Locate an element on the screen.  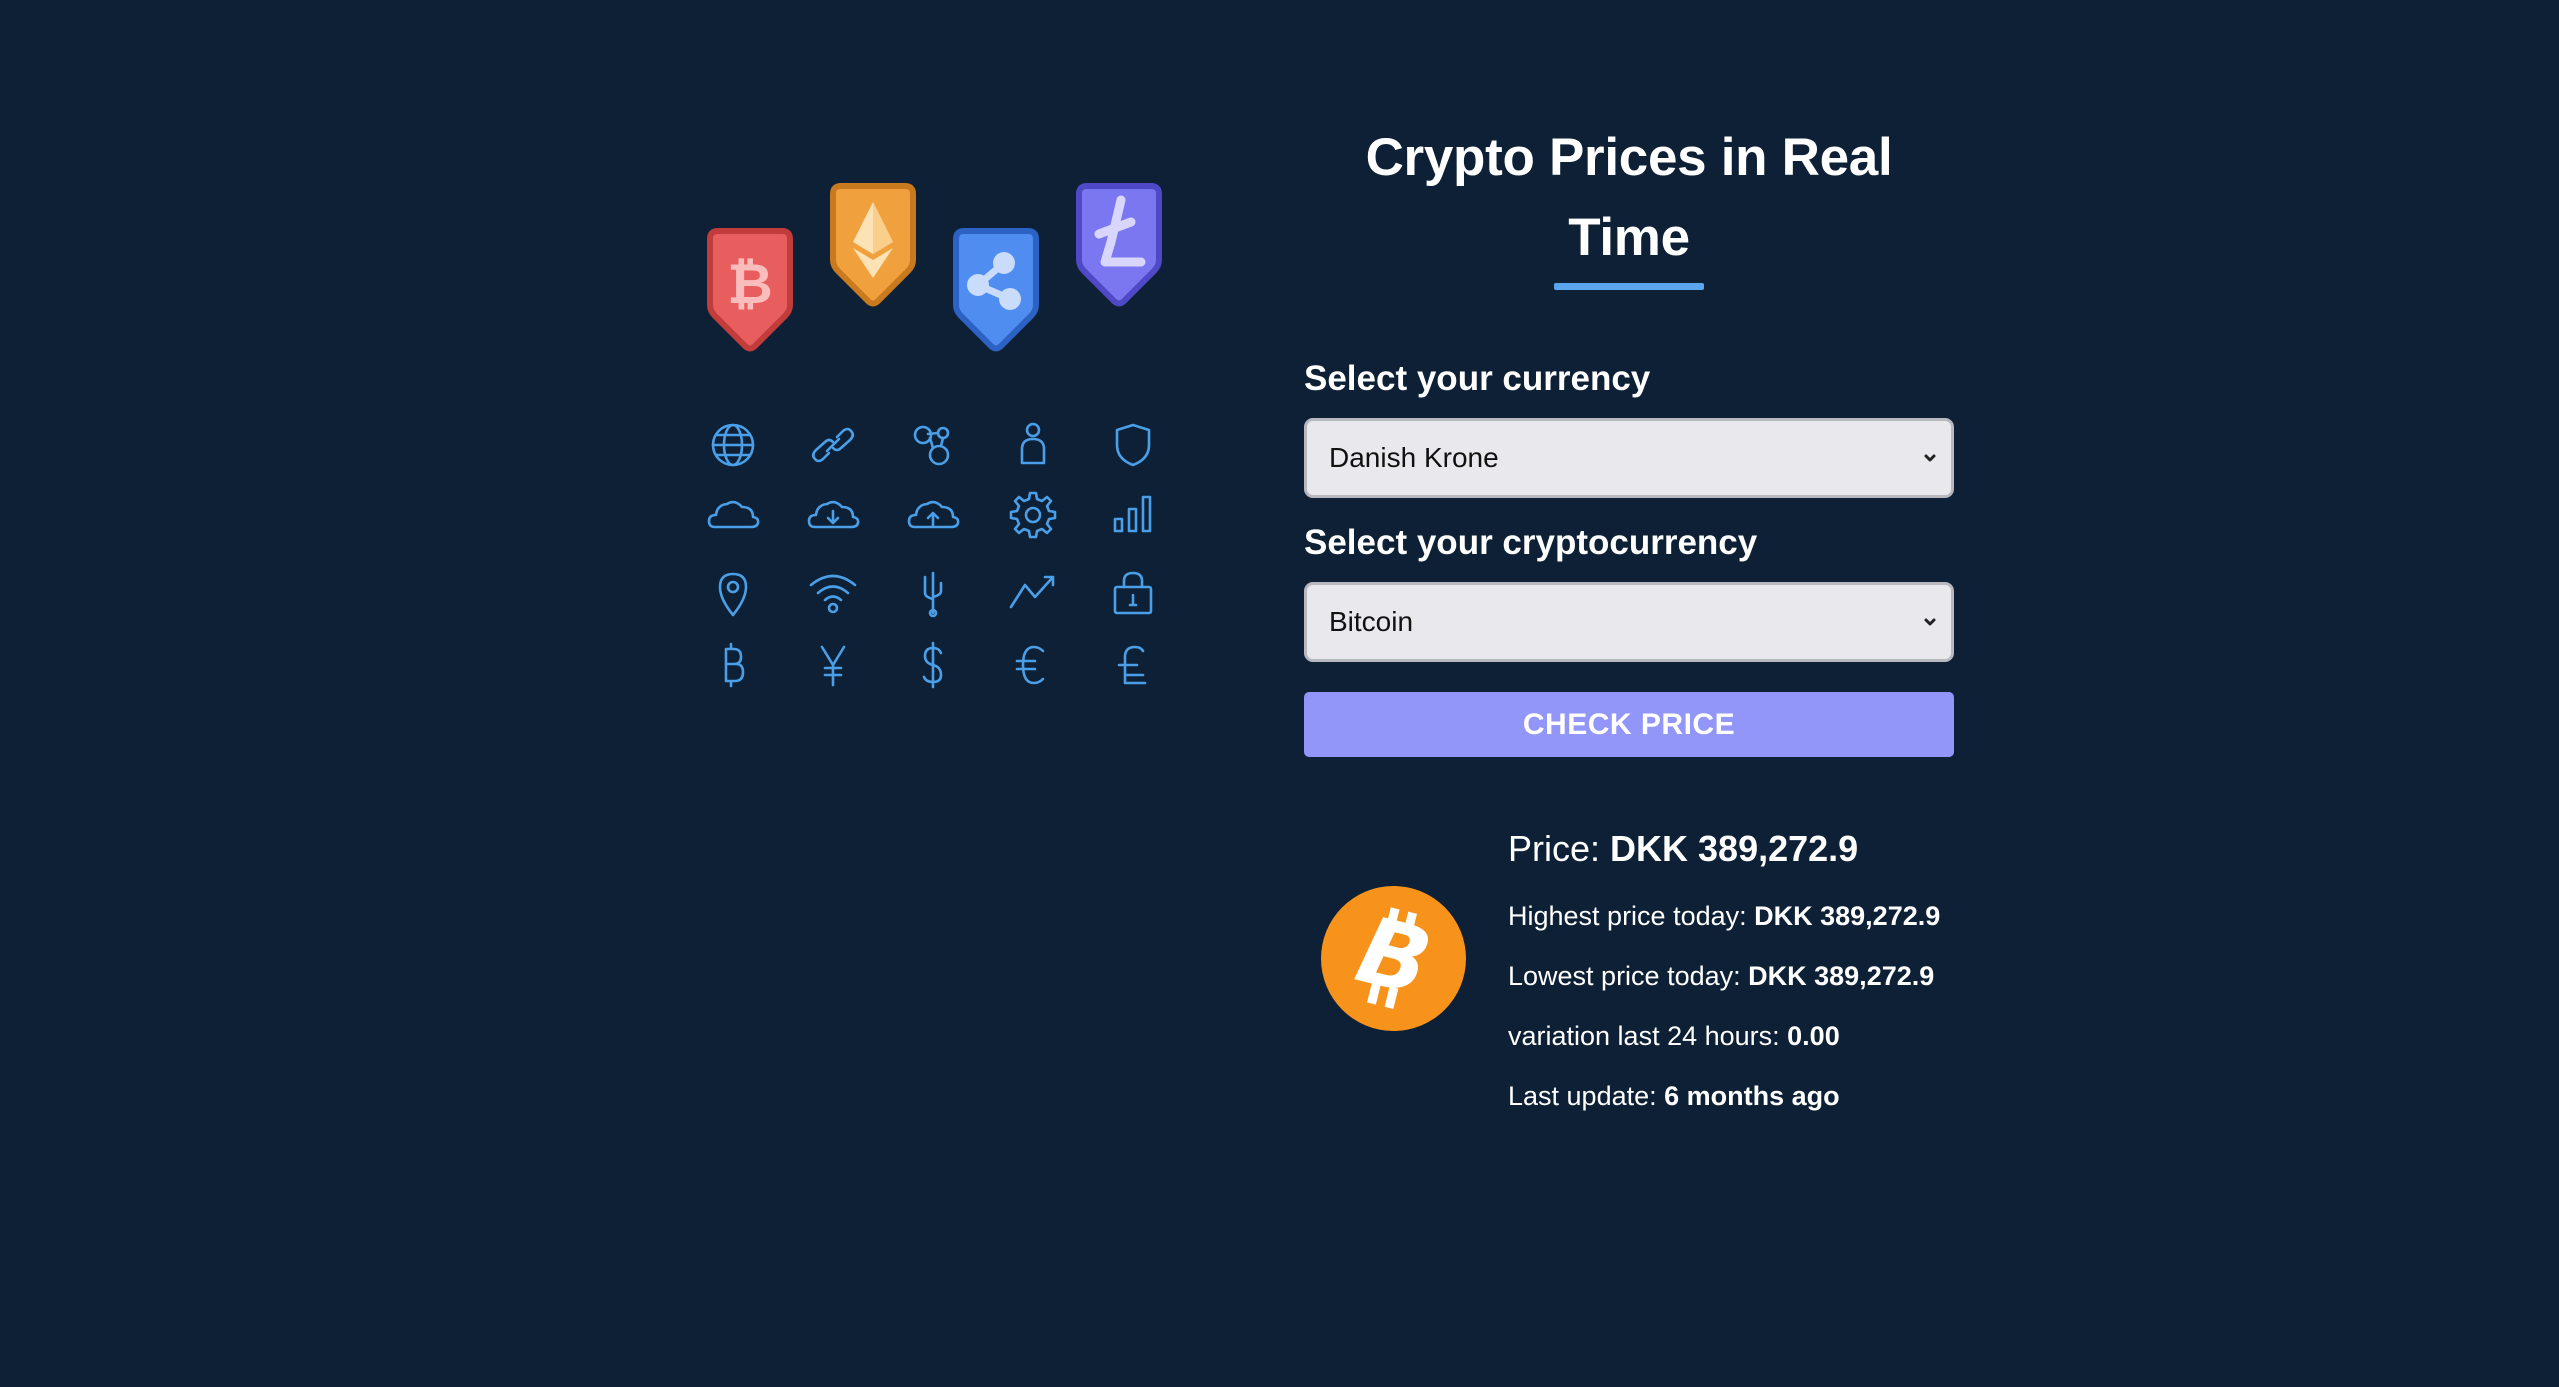
lowest-price-value: DKK 389,272.9 is located at coordinates (1841, 976).